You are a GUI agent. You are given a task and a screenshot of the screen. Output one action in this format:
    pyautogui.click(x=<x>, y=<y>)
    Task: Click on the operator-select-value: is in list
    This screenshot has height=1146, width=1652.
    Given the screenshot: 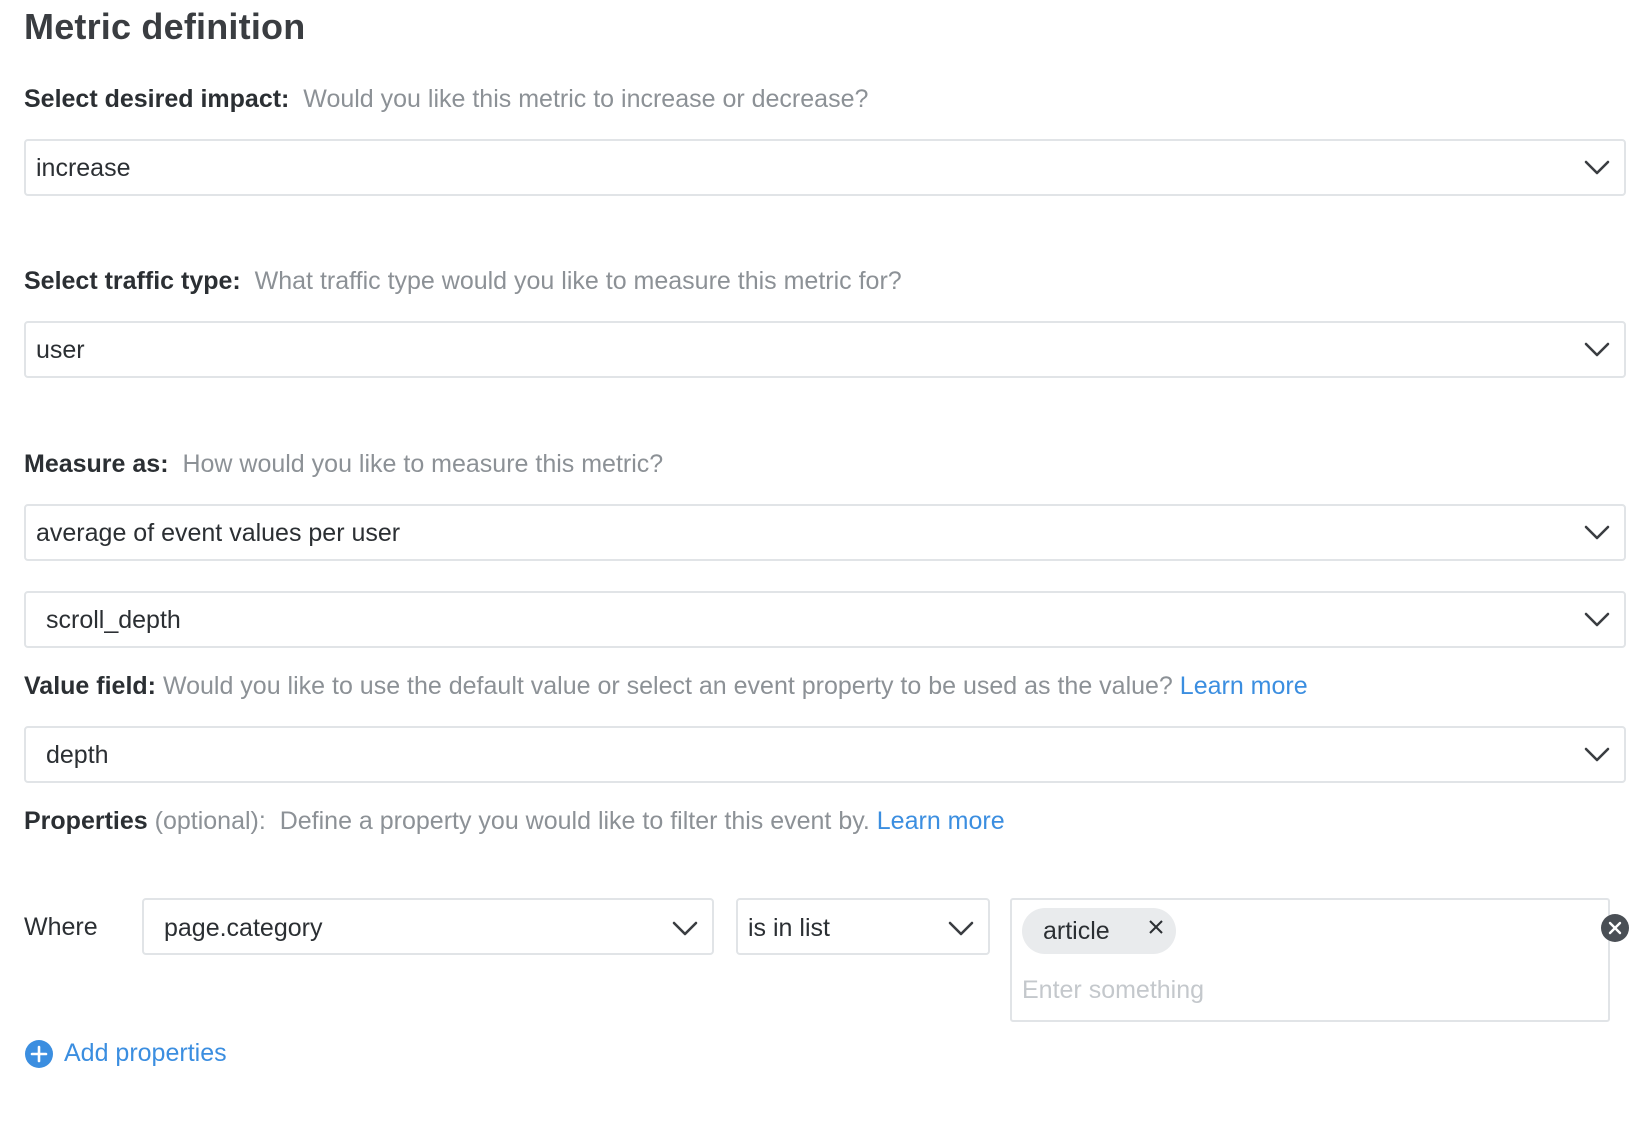 What is the action you would take?
    pyautogui.click(x=789, y=928)
    